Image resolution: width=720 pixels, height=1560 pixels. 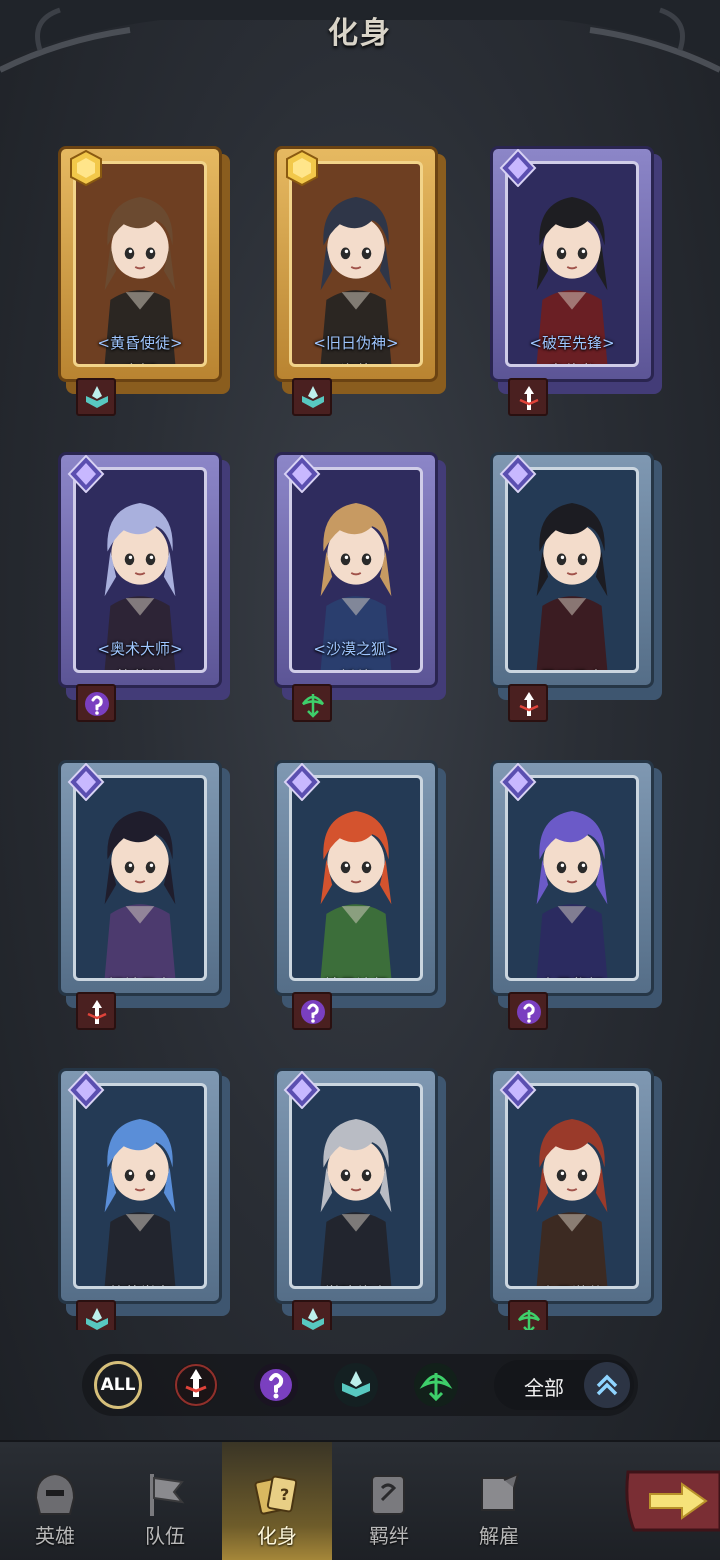 I want to click on card-portrait-area: 学院修士, so click(x=356, y=1186).